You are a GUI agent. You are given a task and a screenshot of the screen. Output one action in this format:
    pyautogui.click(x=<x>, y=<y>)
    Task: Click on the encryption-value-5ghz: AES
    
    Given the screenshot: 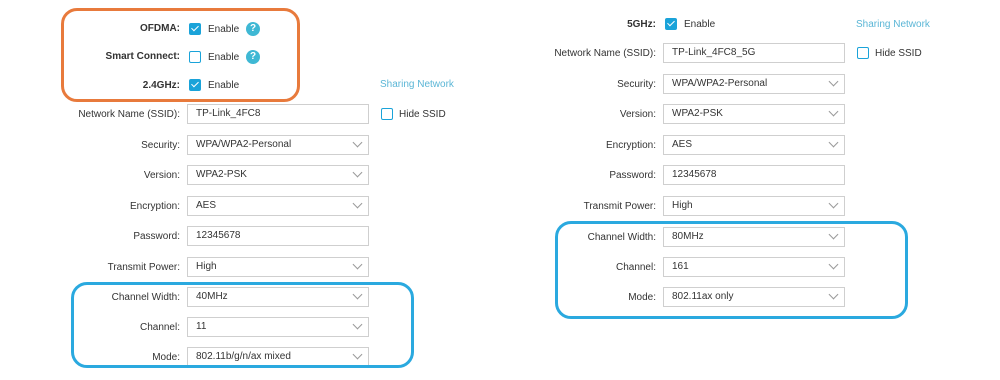 What is the action you would take?
    pyautogui.click(x=682, y=144)
    